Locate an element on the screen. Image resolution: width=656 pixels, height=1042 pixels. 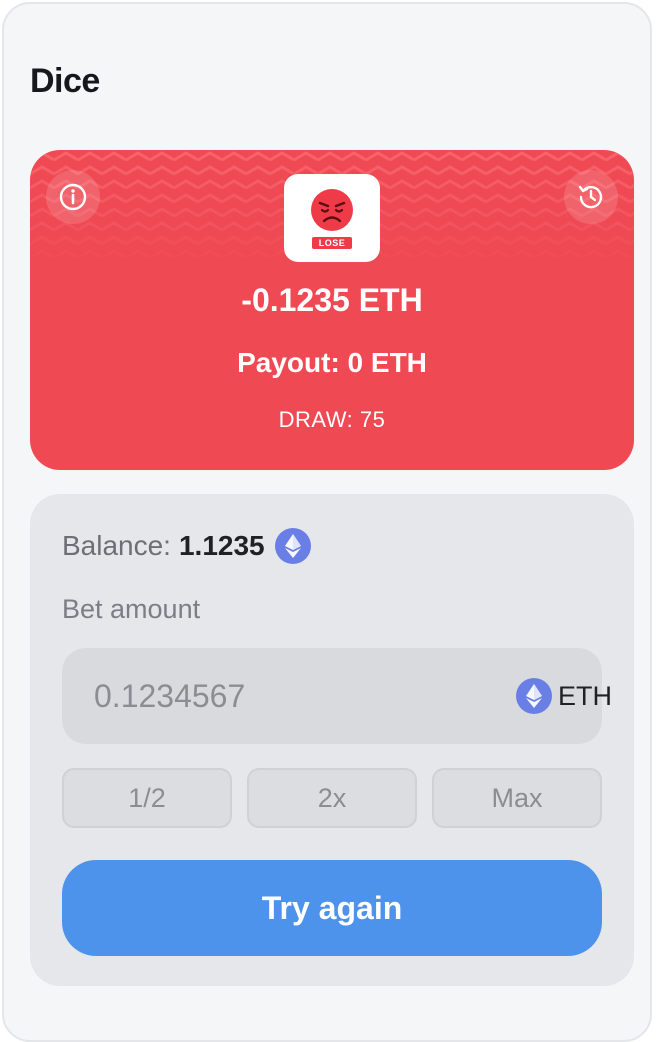
currency-label: ETH is located at coordinates (585, 695).